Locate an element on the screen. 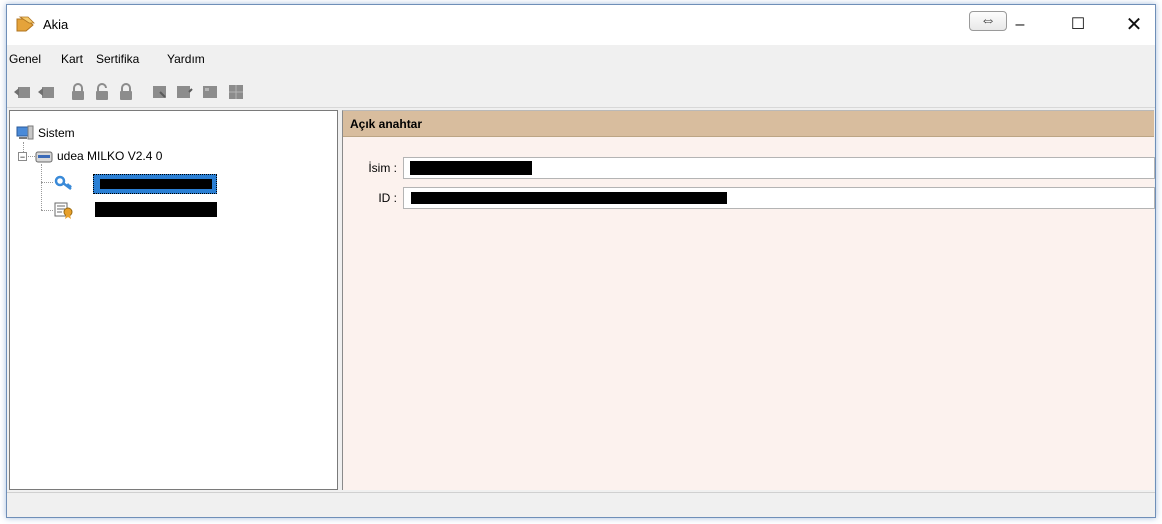 The width and height of the screenshot is (1162, 524). cert-export-icon is located at coordinates (184, 92).